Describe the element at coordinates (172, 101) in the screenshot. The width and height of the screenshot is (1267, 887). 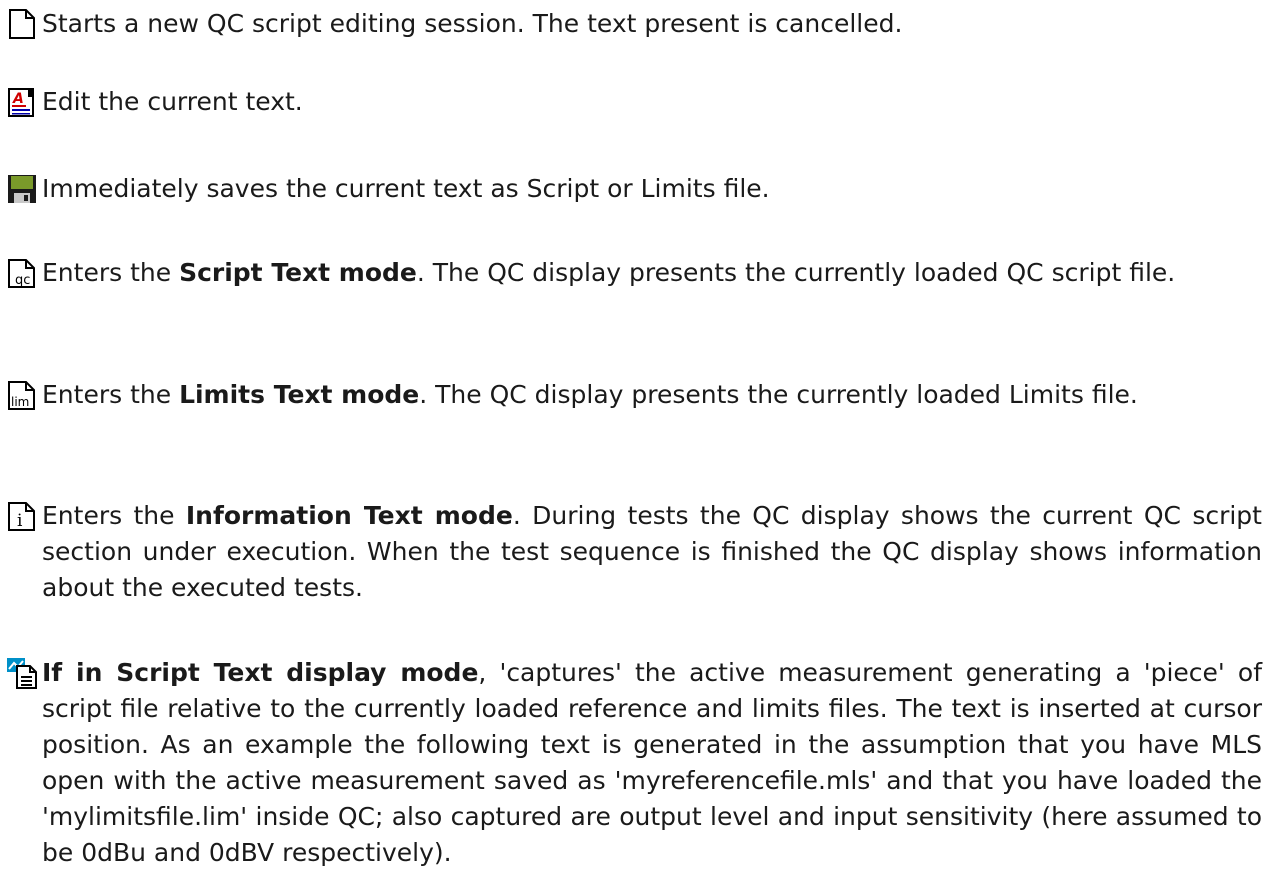
I see `edit-text-description: Edit the current text.` at that location.